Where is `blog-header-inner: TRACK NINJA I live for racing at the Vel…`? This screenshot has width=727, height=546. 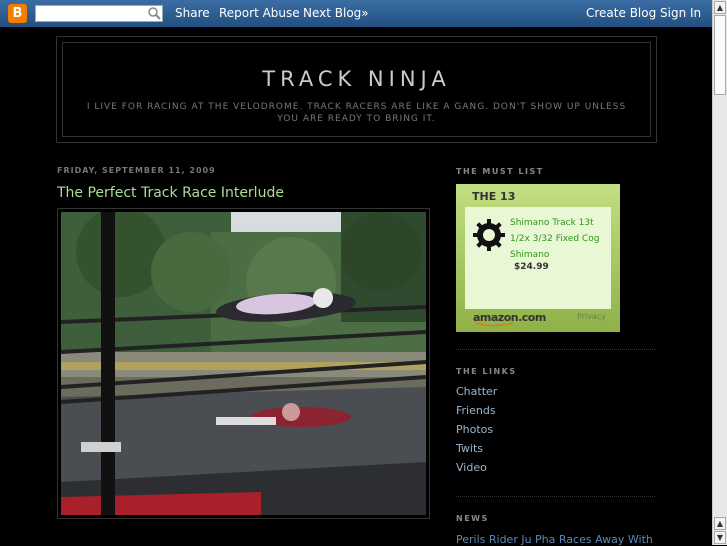
blog-header-inner: TRACK NINJA I live for racing at the Vel… is located at coordinates (356, 89).